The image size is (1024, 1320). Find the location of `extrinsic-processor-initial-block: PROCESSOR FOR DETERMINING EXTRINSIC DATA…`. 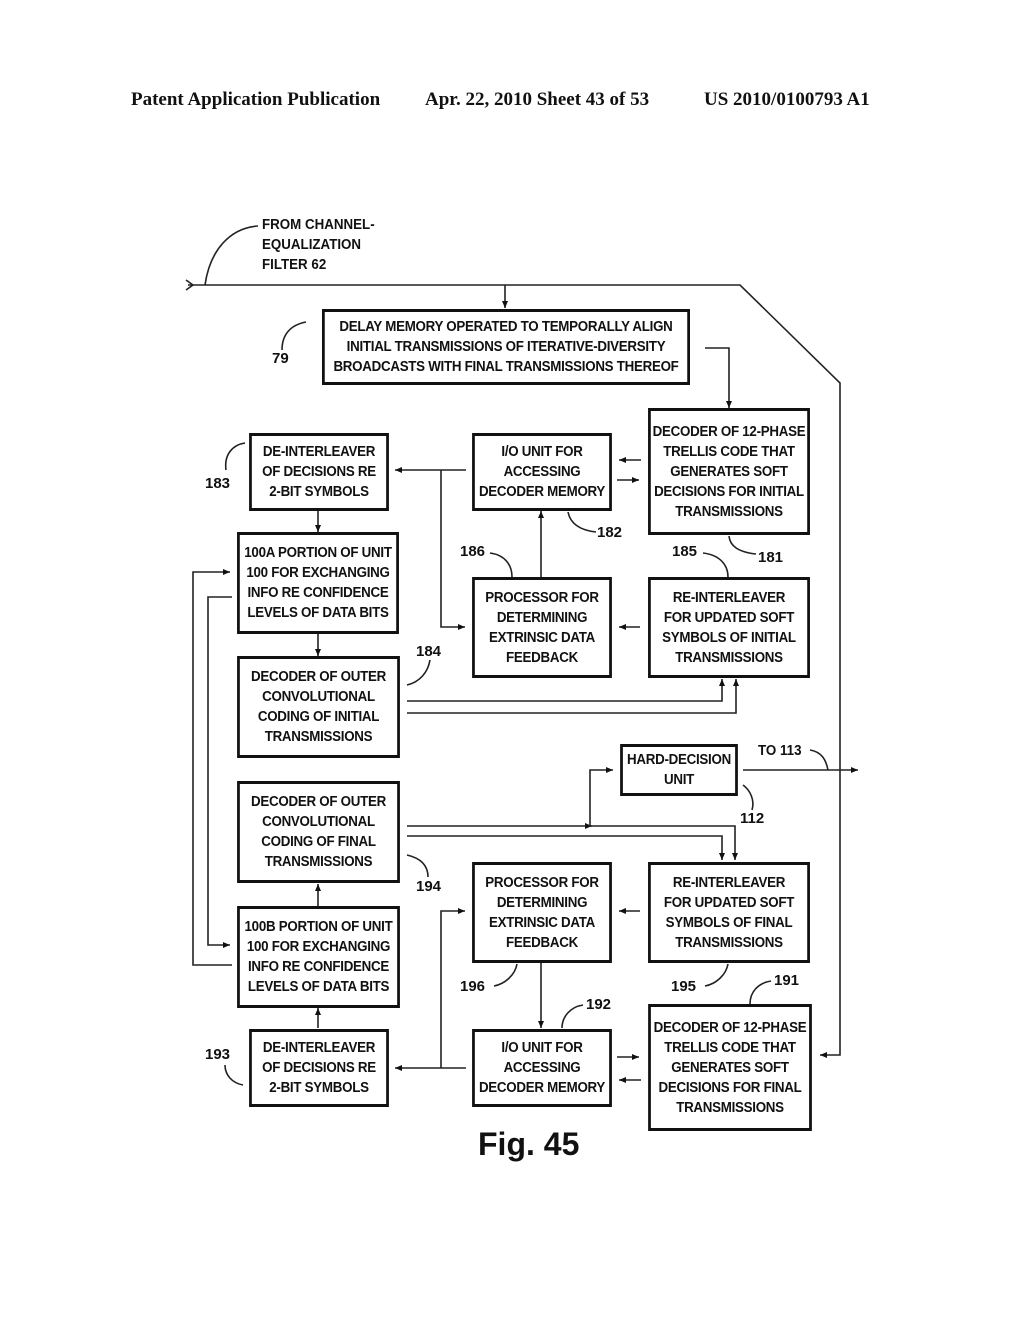

extrinsic-processor-initial-block: PROCESSOR FOR DETERMINING EXTRINSIC DATA… is located at coordinates (542, 627).